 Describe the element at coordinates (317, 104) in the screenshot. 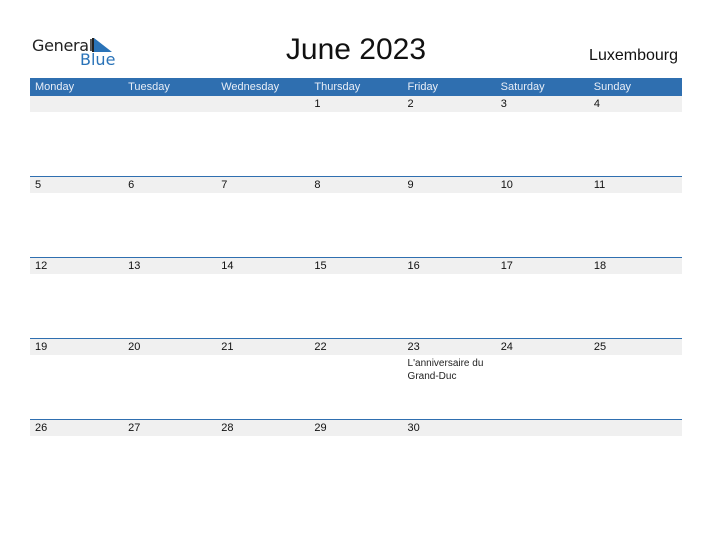

I see `day-number: 1` at that location.